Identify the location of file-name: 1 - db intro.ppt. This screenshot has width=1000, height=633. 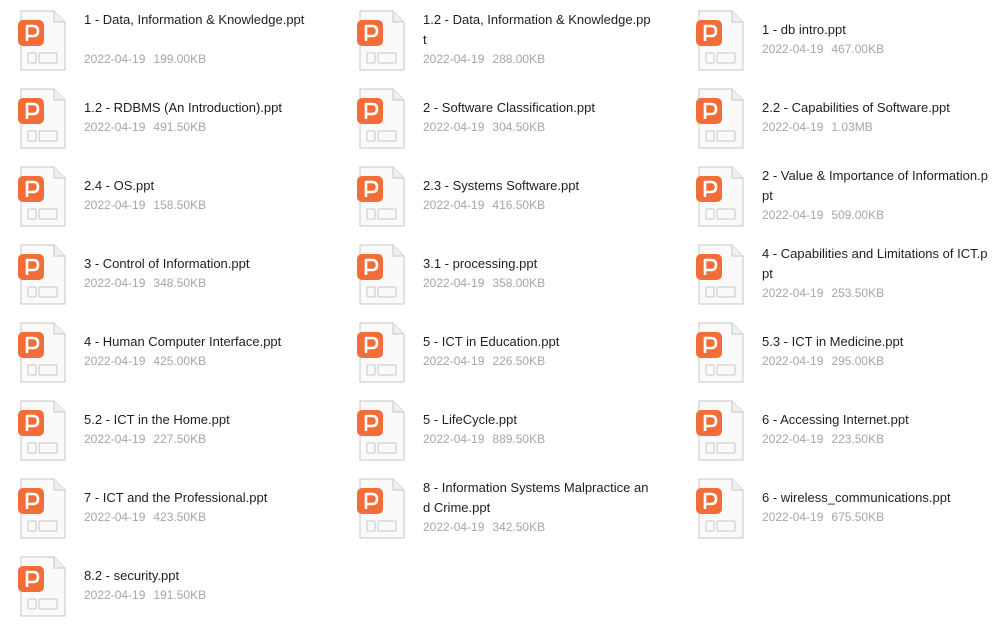
(876, 30).